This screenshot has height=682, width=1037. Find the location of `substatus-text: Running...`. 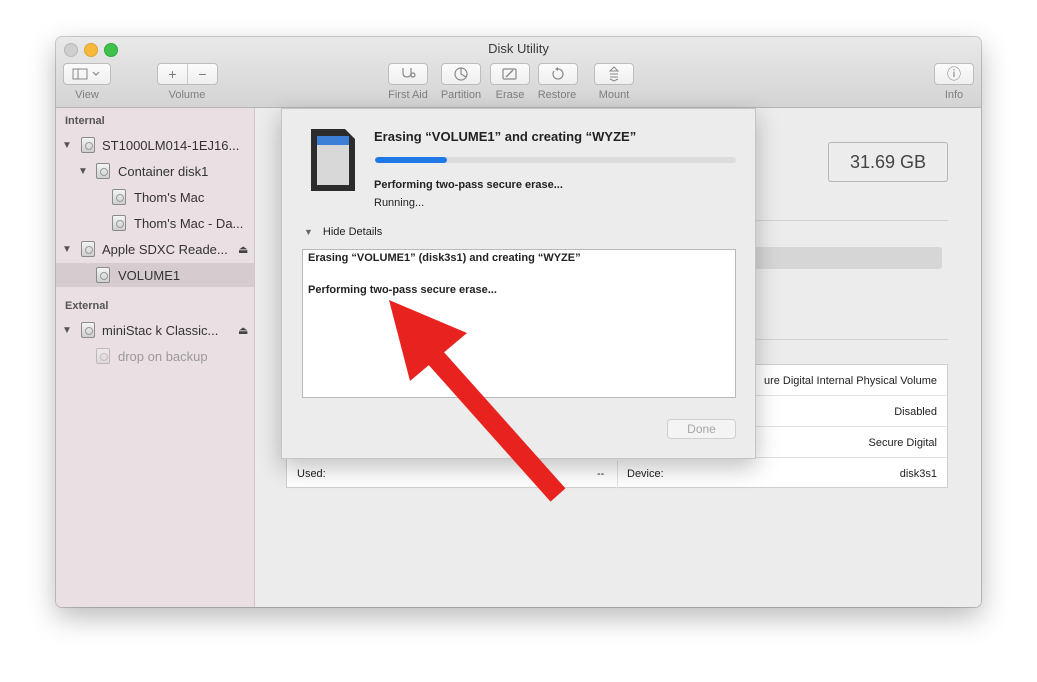

substatus-text: Running... is located at coordinates (399, 203).